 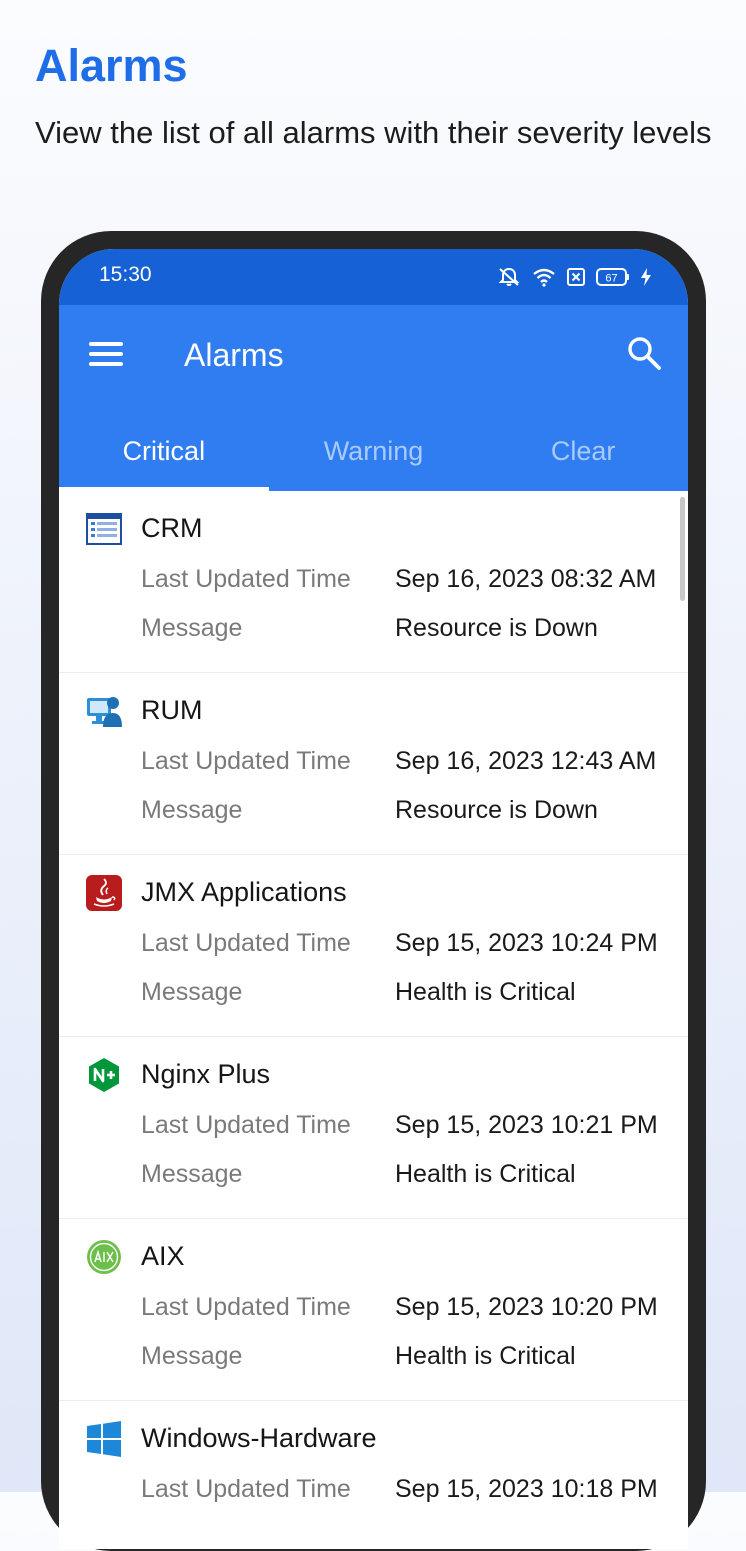 I want to click on battery-icon: 67, so click(x=612, y=277).